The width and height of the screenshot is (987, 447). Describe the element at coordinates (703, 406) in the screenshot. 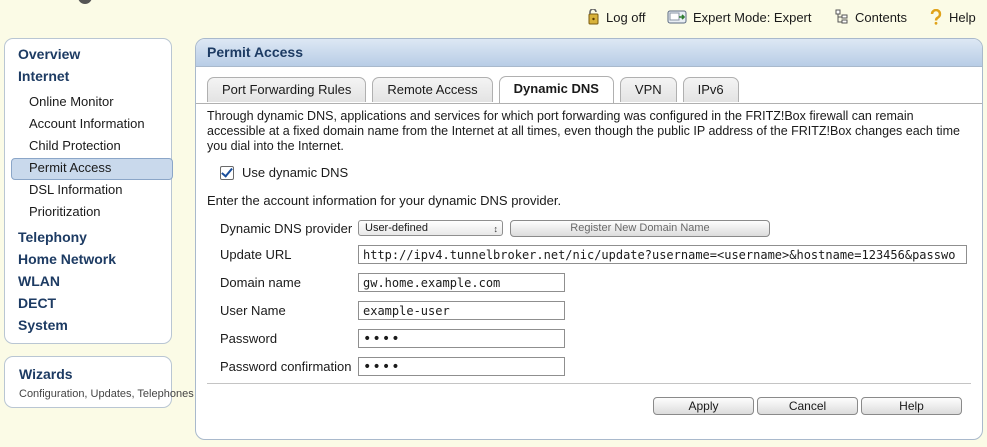

I see `apply-button: Apply` at that location.